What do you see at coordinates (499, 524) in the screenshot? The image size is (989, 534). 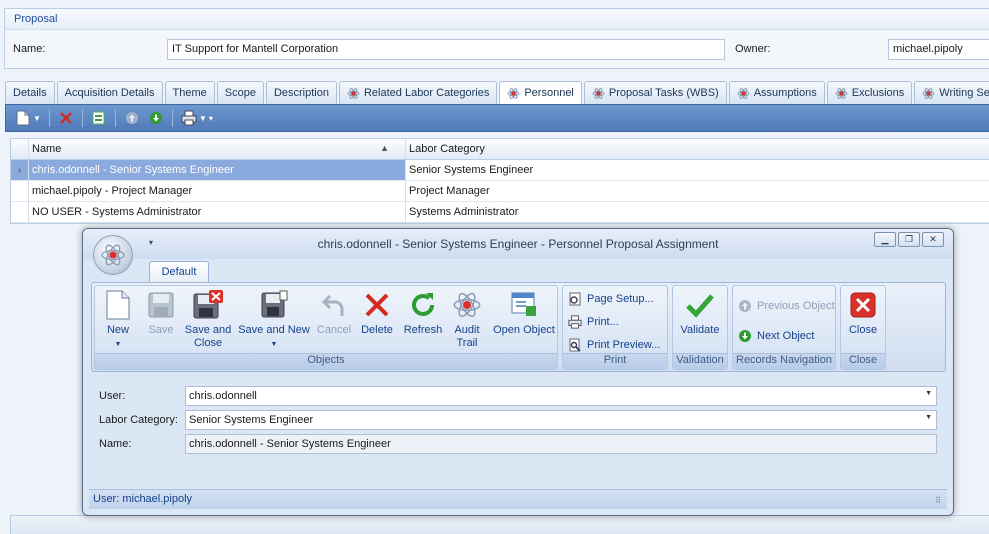 I see `grid-footer` at bounding box center [499, 524].